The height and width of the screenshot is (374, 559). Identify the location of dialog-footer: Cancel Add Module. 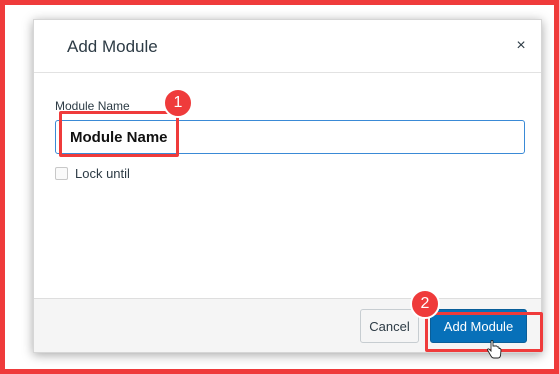
(287, 325).